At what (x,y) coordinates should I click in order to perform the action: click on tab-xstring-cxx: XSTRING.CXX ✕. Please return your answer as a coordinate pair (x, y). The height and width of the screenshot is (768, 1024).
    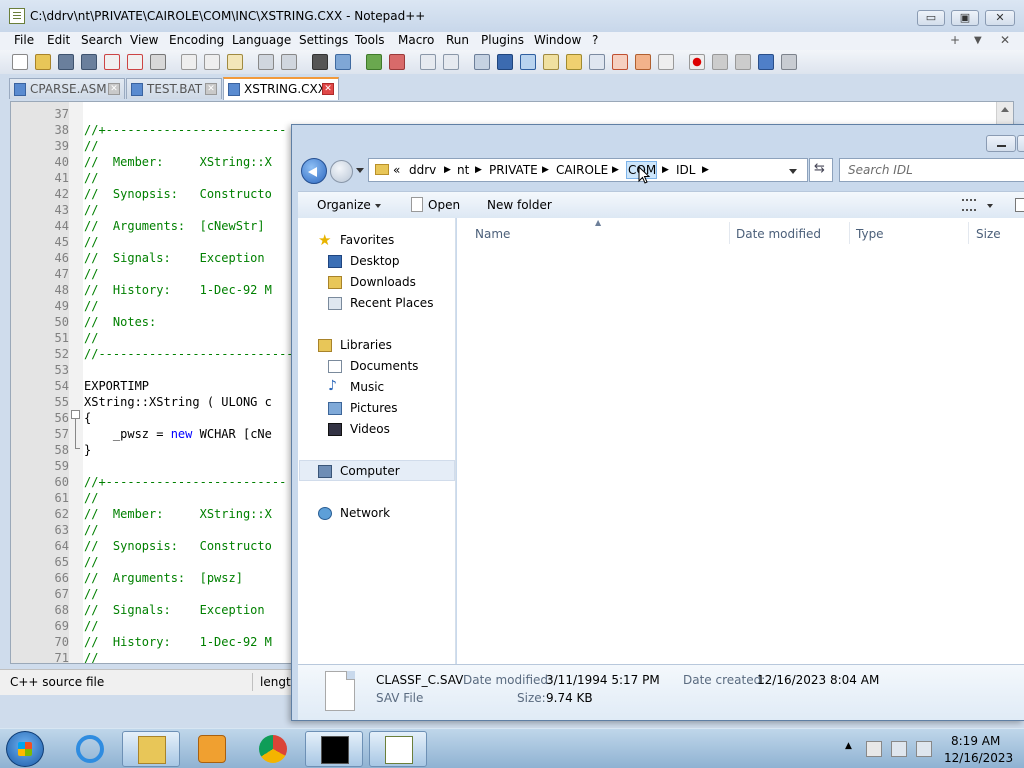
    Looking at the image, I should click on (281, 88).